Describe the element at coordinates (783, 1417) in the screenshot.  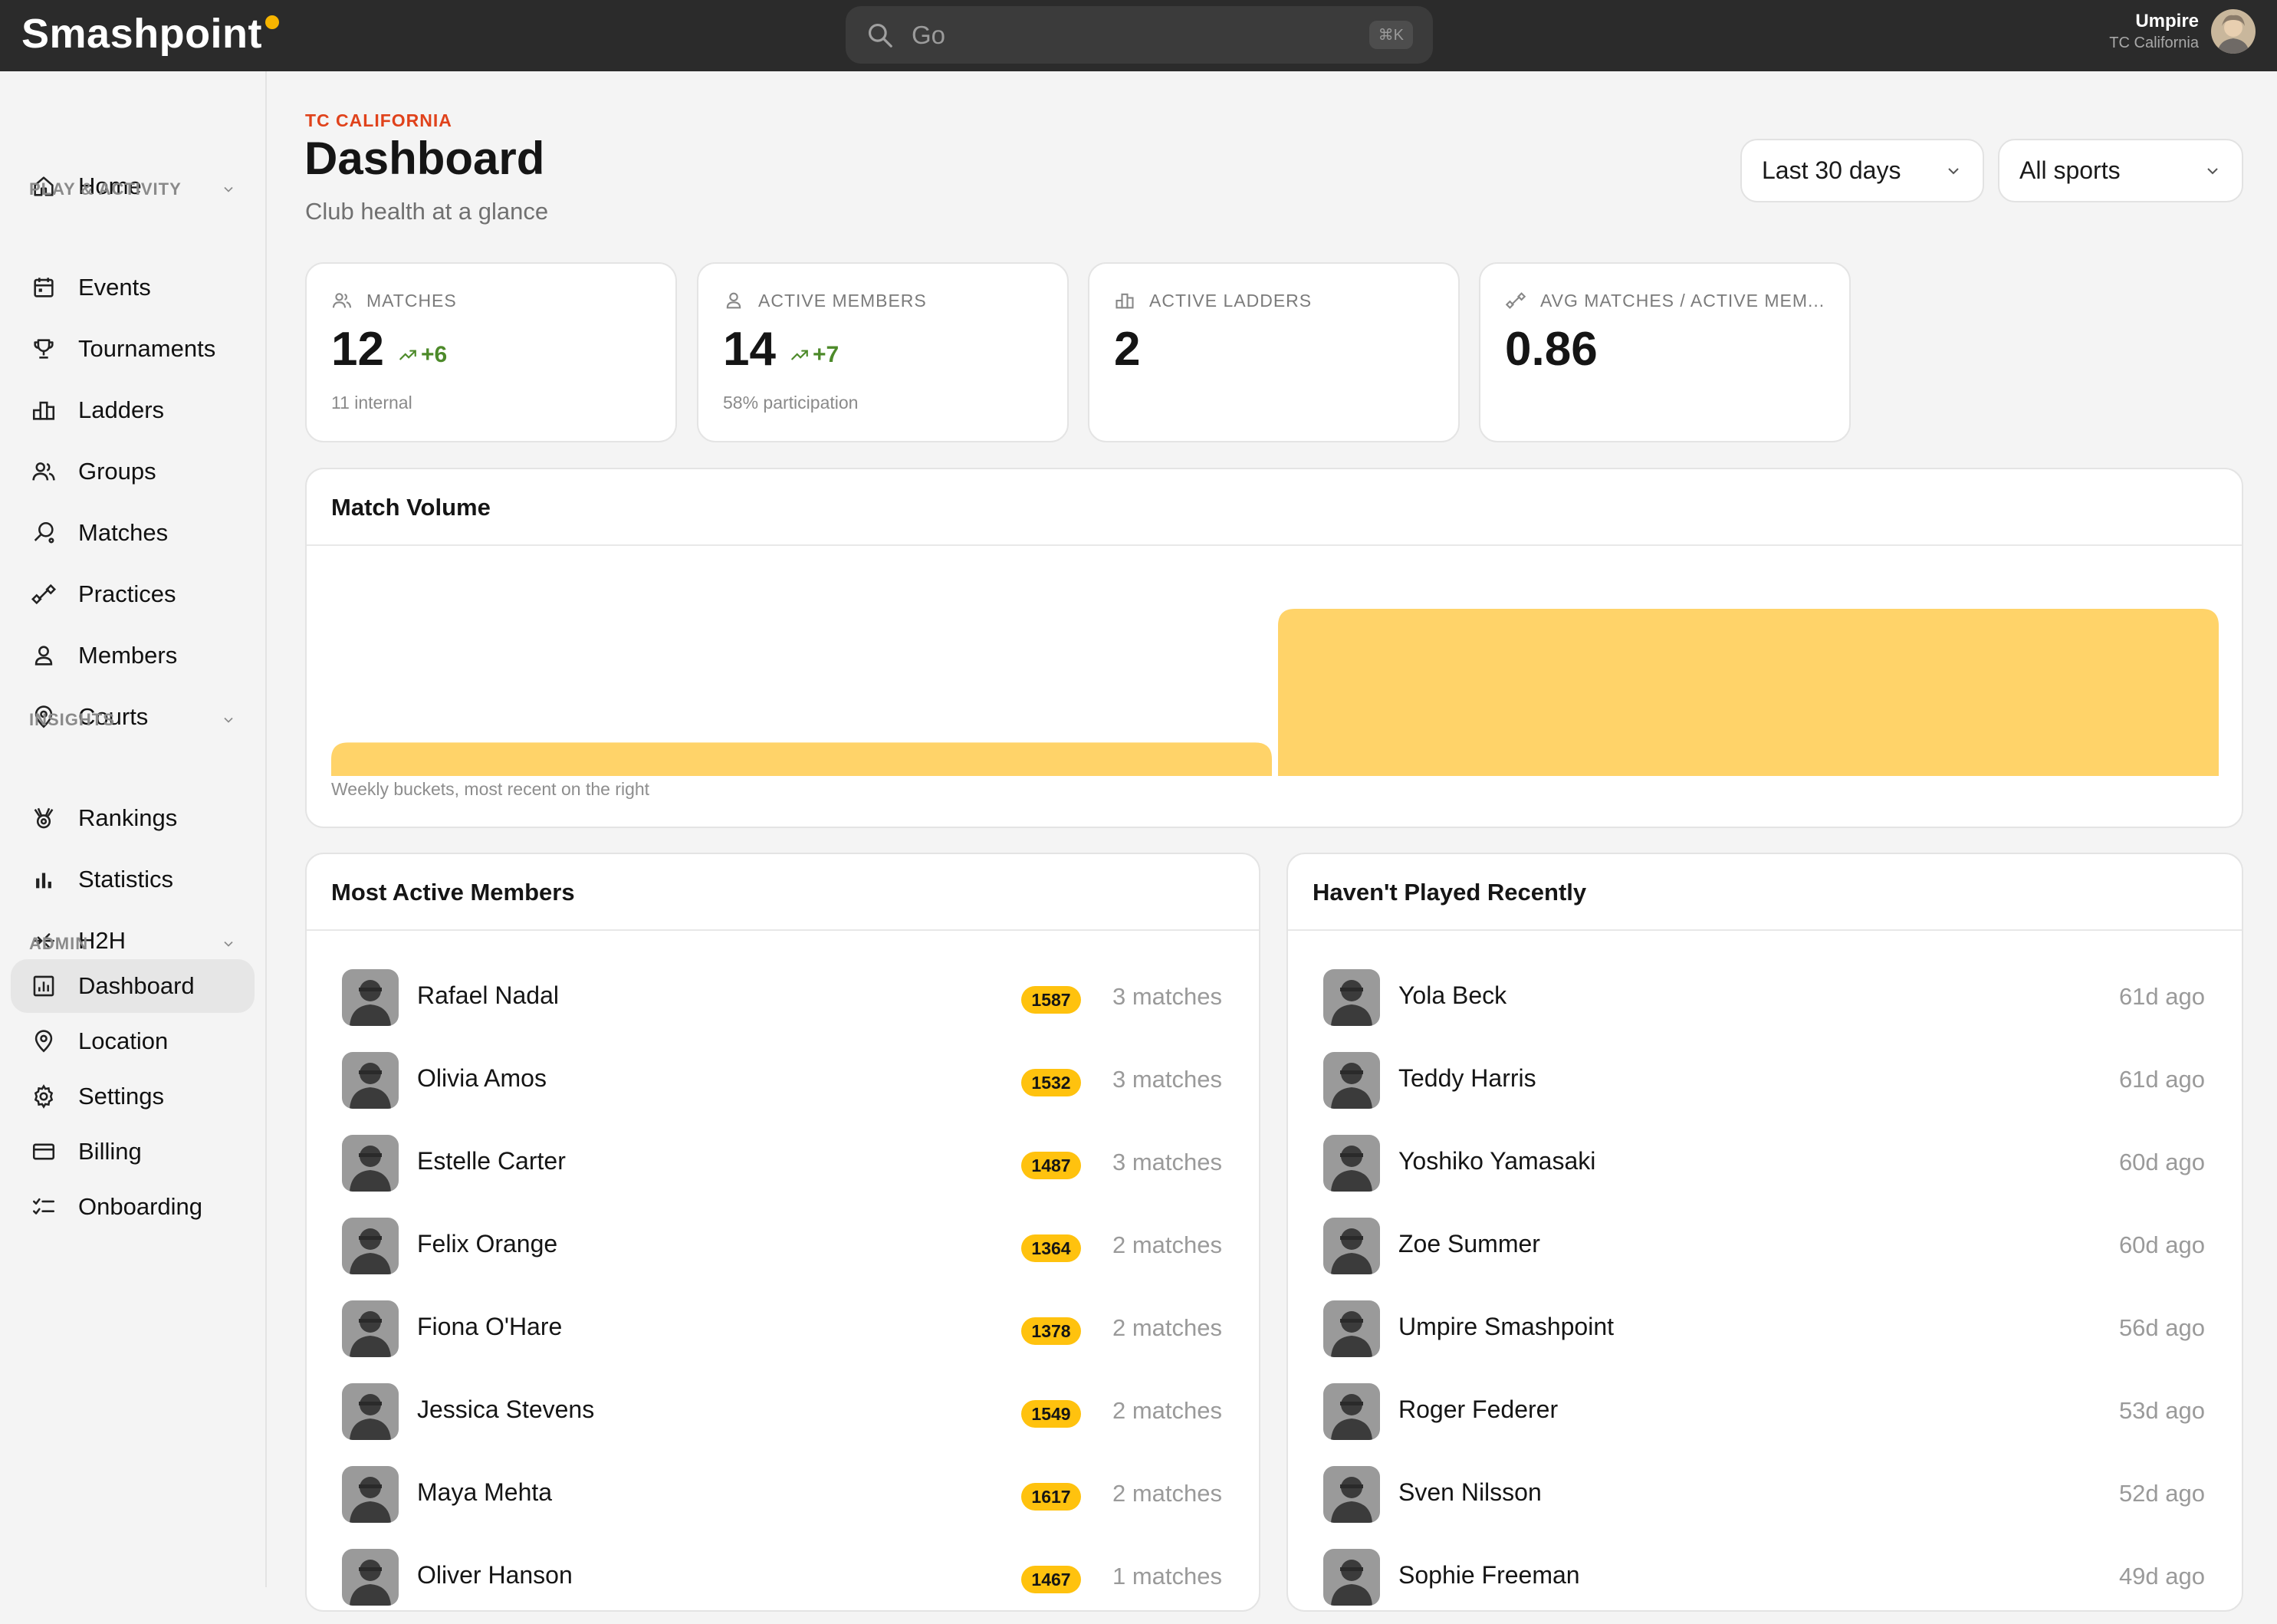
I see `list-item: Jessica Stevens 1549 2 matches` at that location.